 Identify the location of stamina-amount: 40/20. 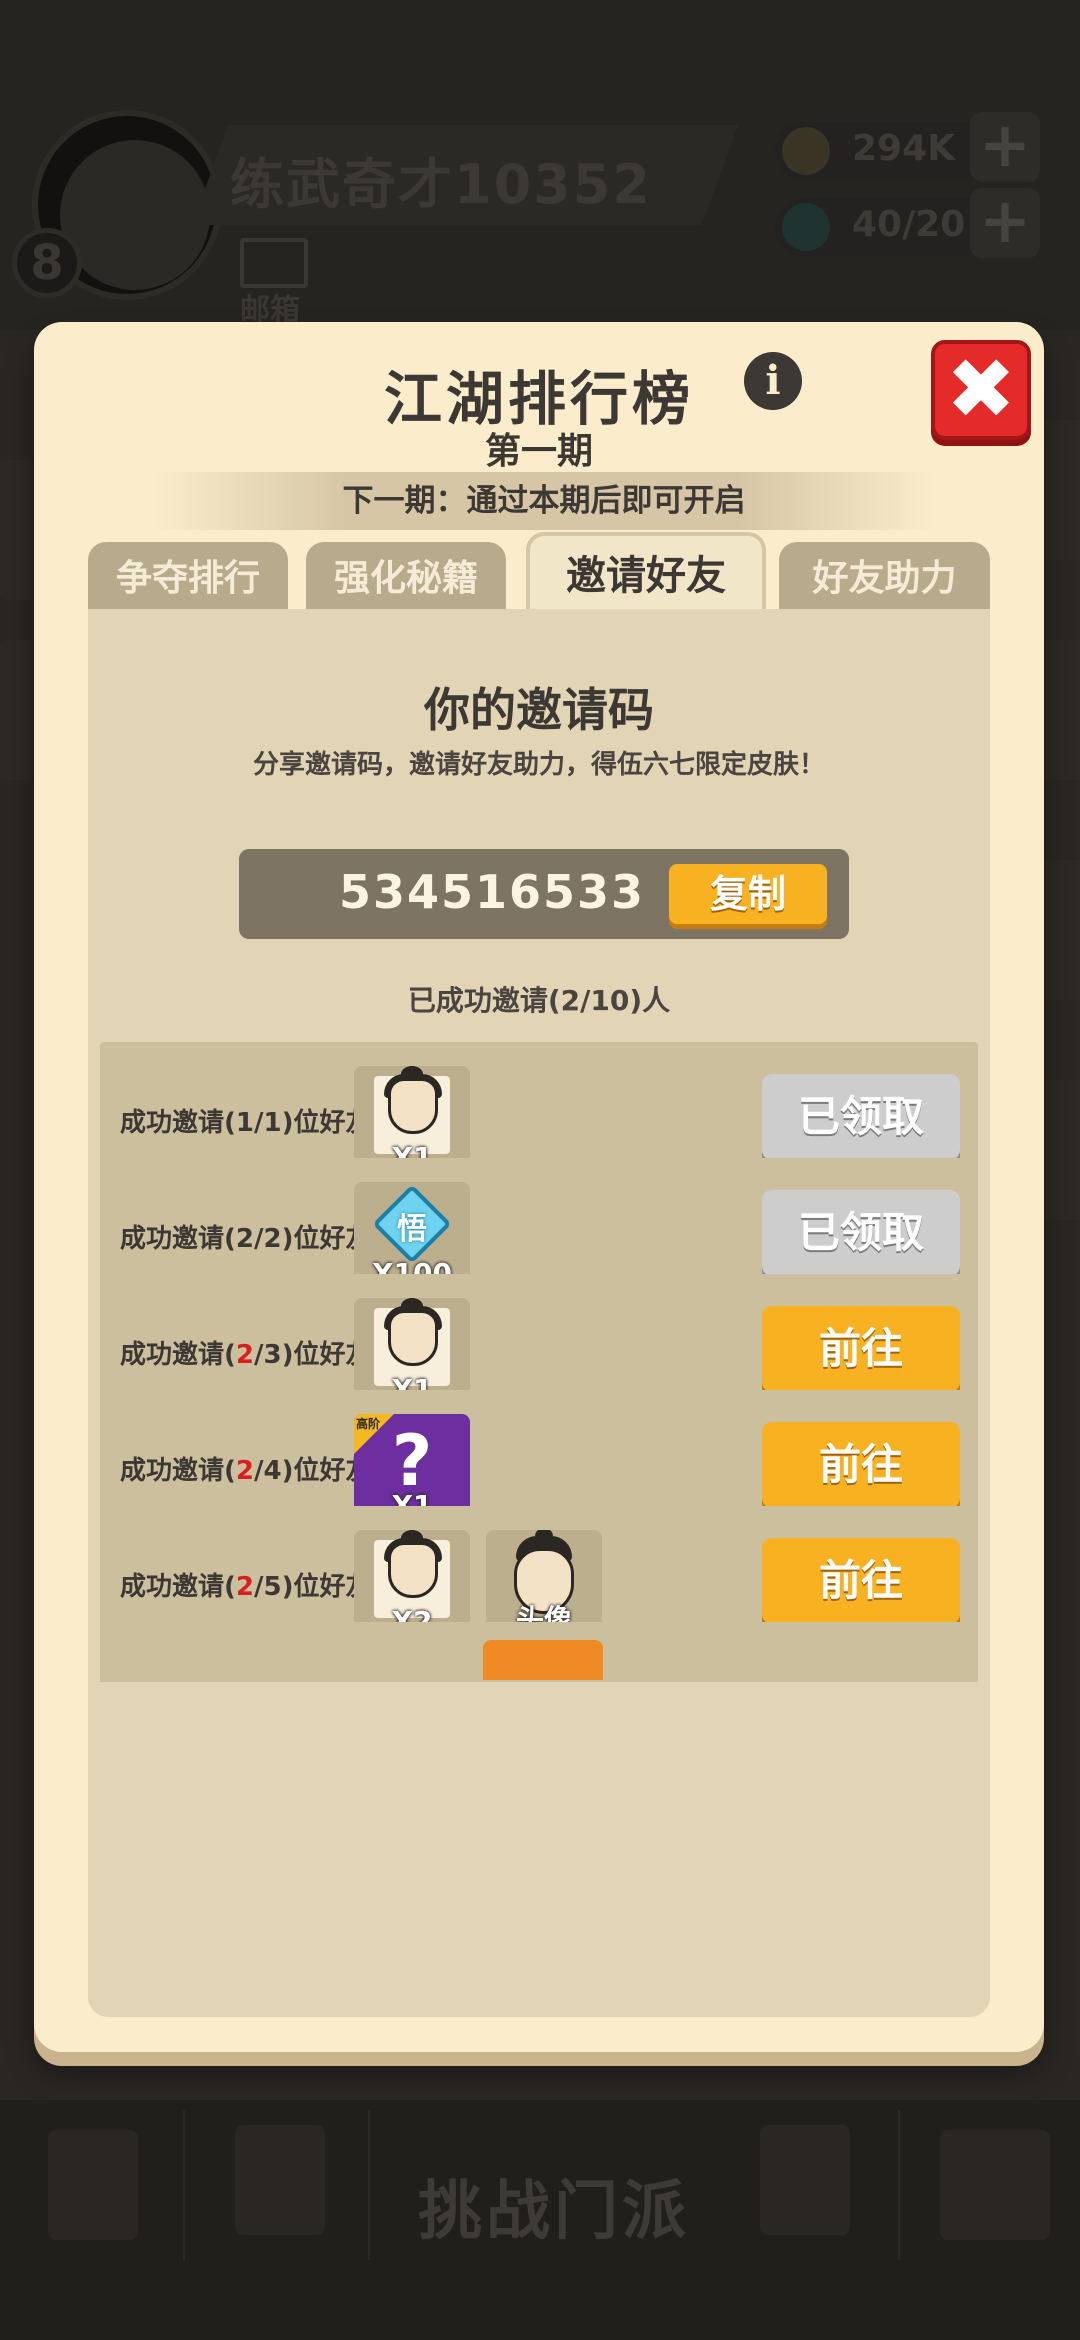
(909, 224).